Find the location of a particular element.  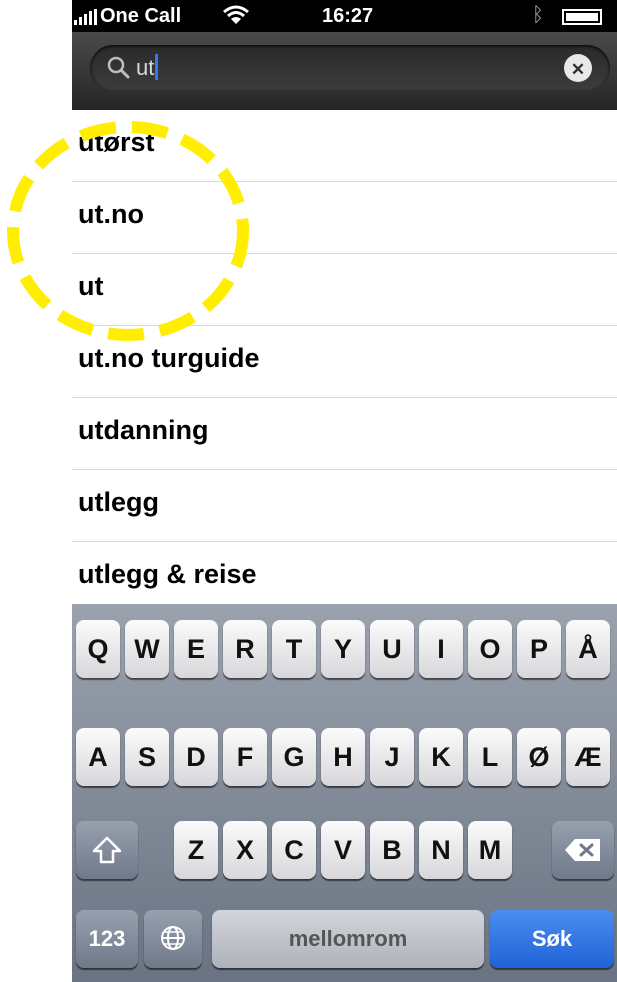

status-bar: One Call 16:27 ᛒ is located at coordinates (344, 16).